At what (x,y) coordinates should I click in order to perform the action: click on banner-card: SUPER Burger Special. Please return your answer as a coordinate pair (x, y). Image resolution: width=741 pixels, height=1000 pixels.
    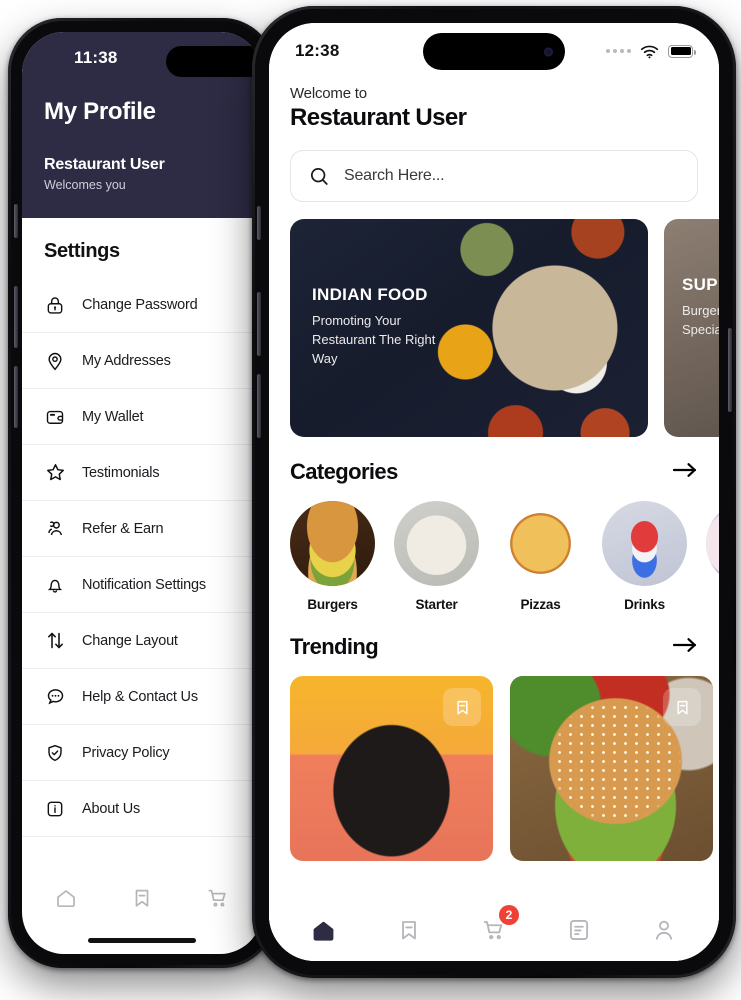
    Looking at the image, I should click on (691, 328).